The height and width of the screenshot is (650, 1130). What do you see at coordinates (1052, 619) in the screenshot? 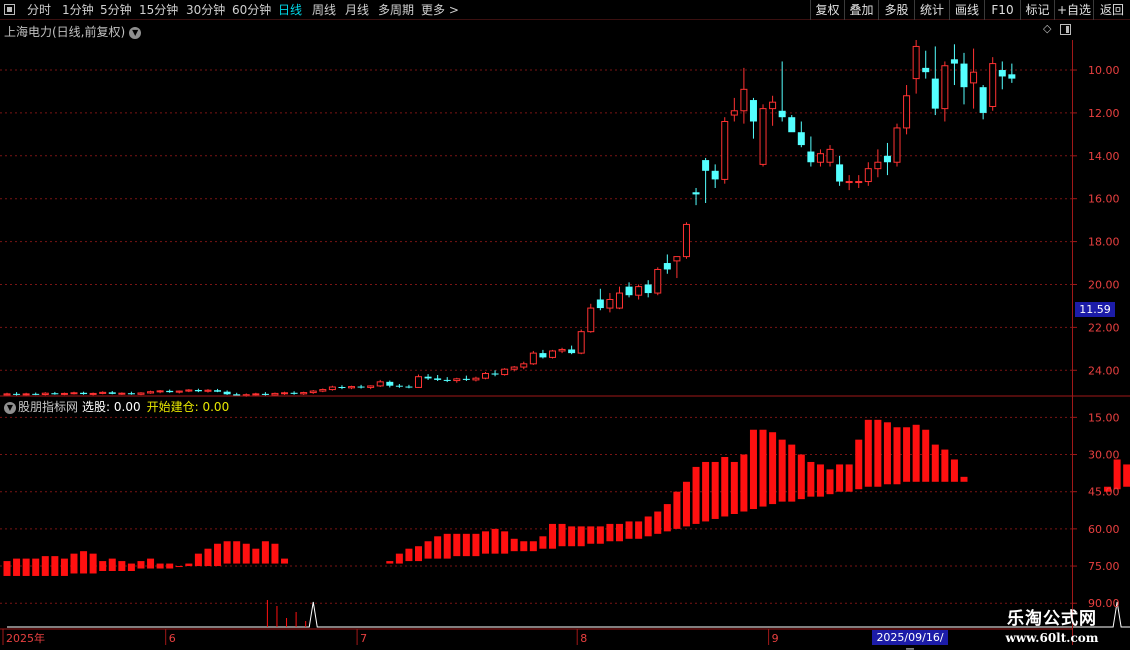
I see `watermark-title: 乐淘公式网` at bounding box center [1052, 619].